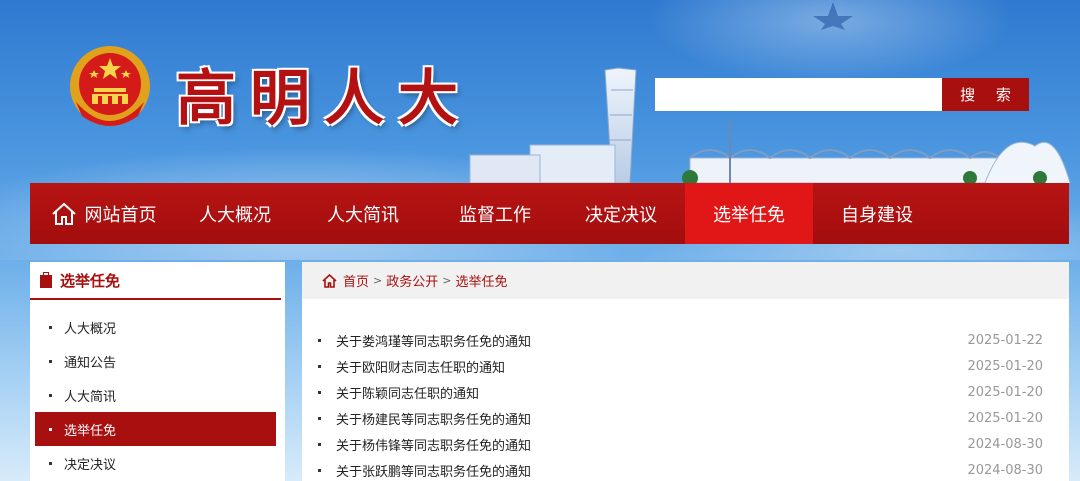 This screenshot has height=481, width=1080. What do you see at coordinates (433, 444) in the screenshot?
I see `news-title-link: 关于杨伟锋等同志职务任免的通知` at bounding box center [433, 444].